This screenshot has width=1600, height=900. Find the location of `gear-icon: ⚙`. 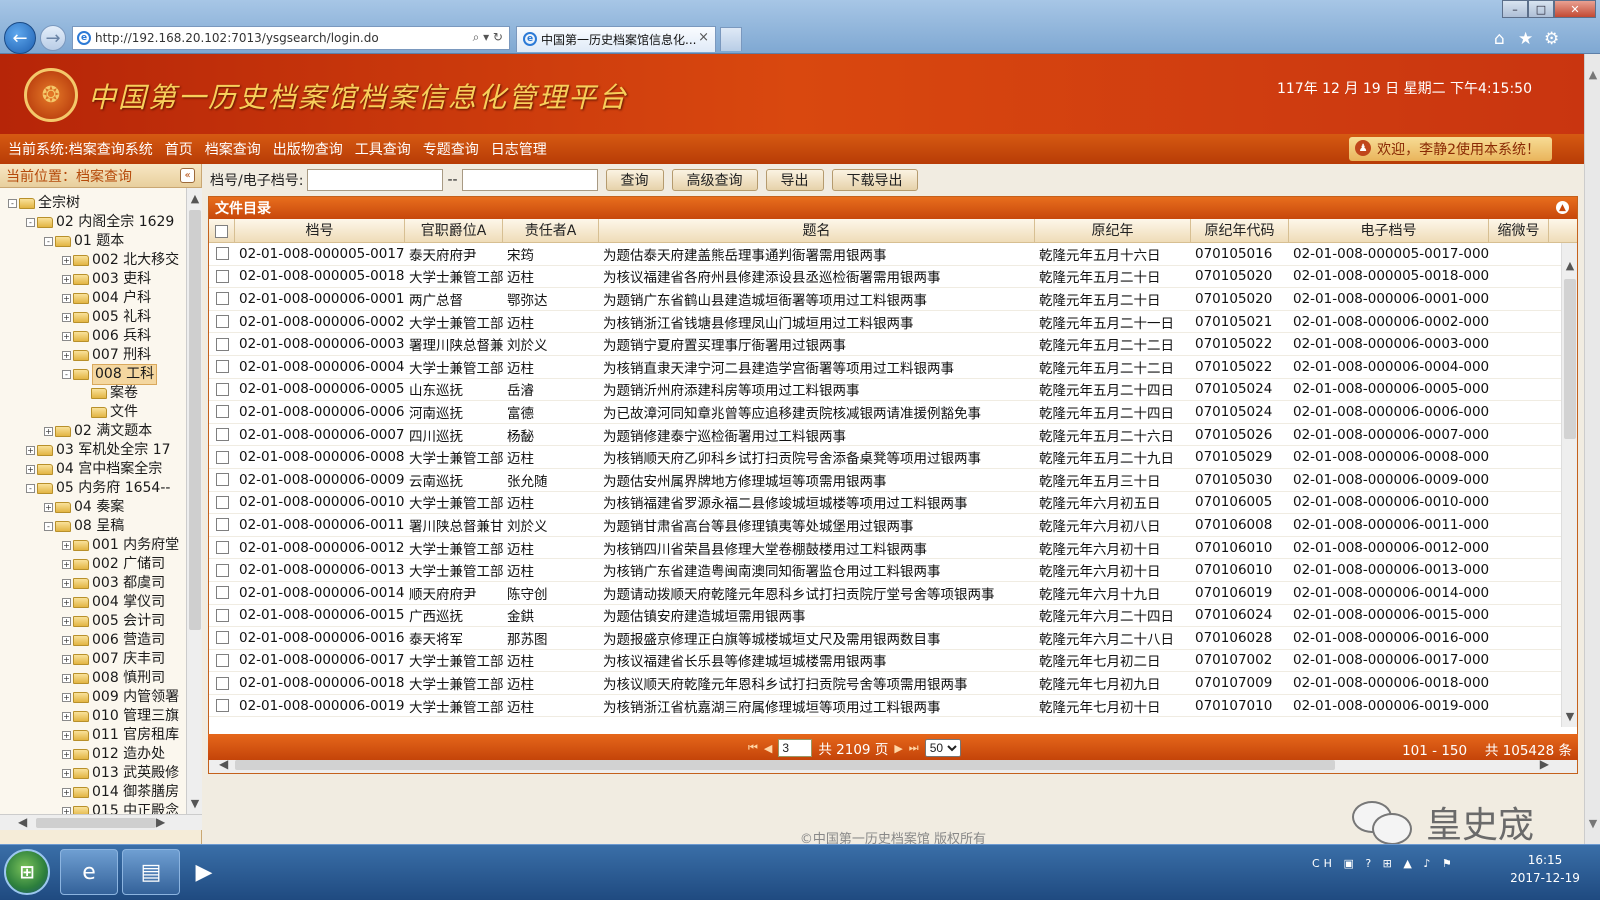

gear-icon: ⚙ is located at coordinates (1551, 39).